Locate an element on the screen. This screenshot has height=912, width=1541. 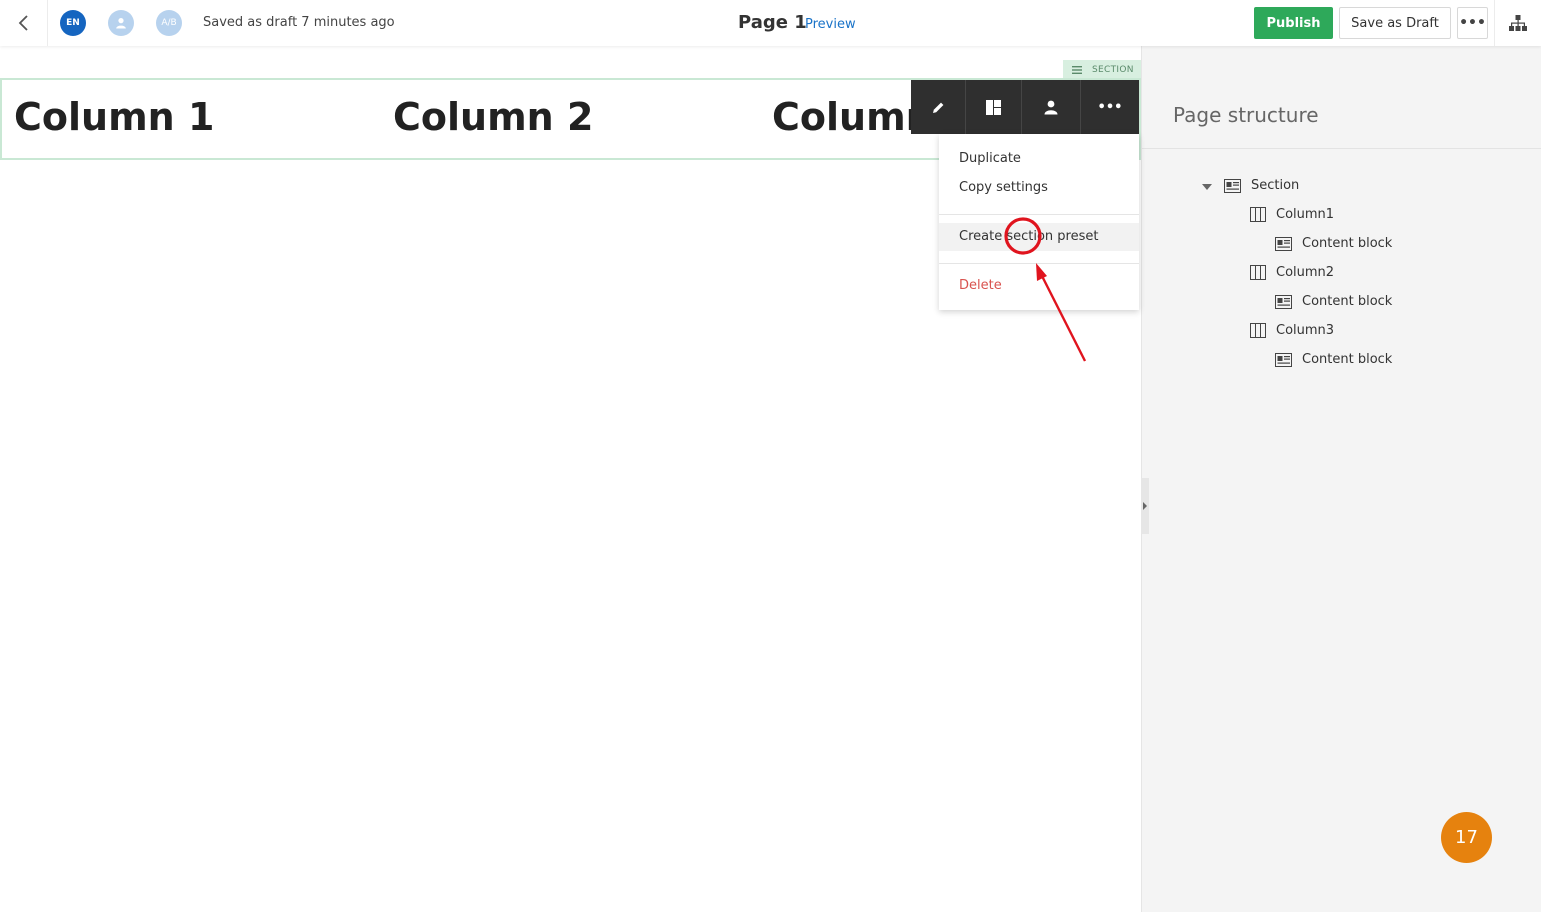
publish-button: Publish is located at coordinates (1293, 23).